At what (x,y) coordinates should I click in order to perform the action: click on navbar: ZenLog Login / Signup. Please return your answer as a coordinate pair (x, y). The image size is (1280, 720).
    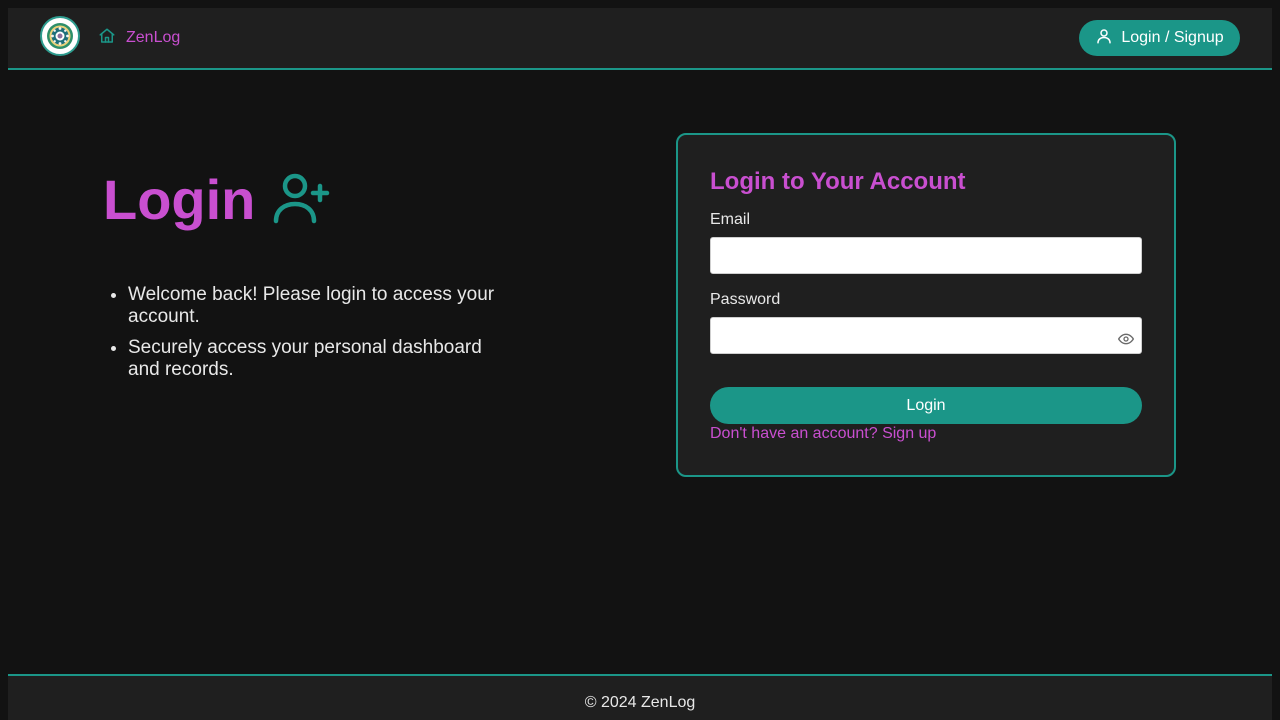
    Looking at the image, I should click on (640, 39).